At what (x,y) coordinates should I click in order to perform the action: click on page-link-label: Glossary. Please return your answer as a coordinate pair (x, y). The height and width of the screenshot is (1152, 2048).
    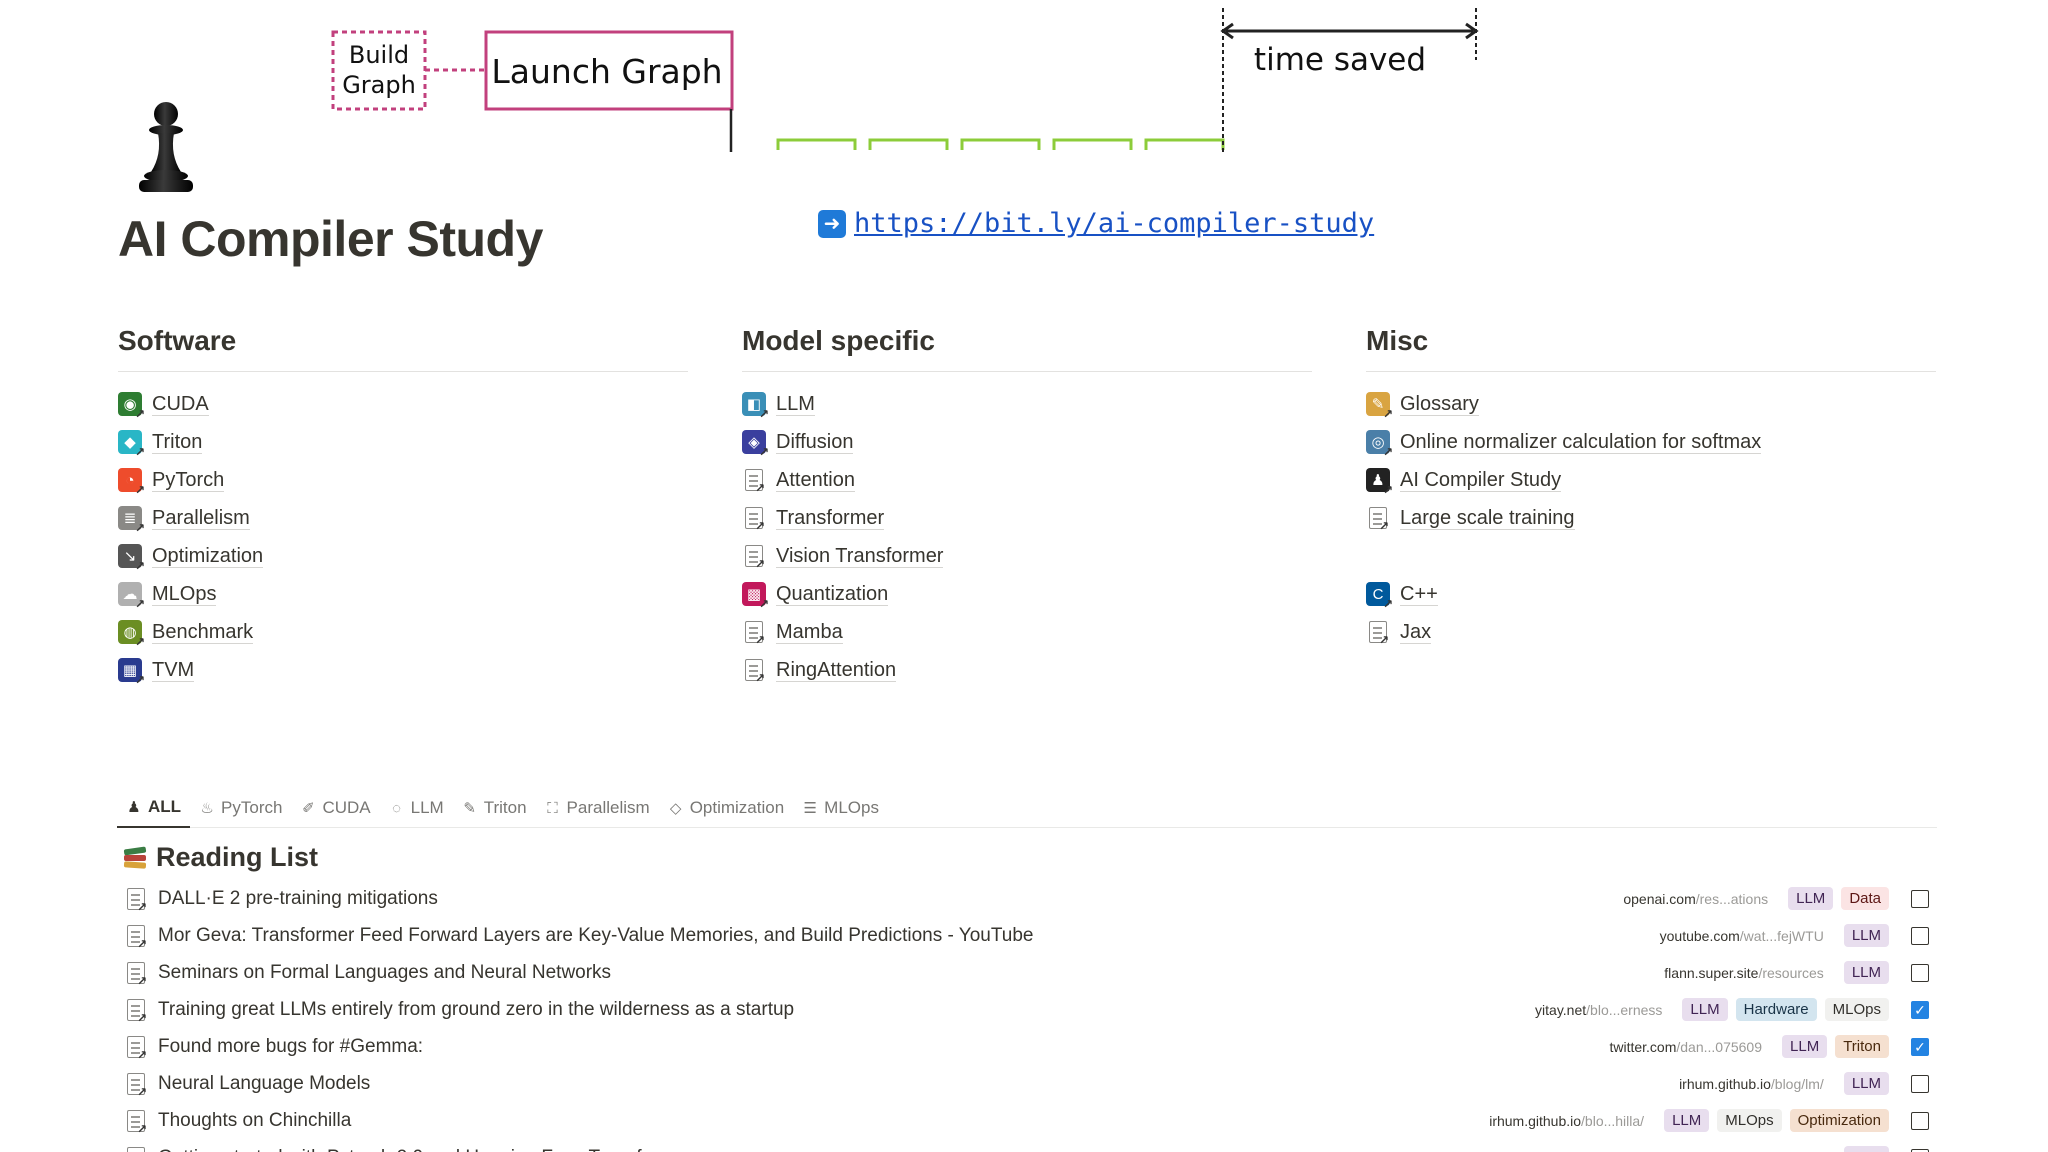
    Looking at the image, I should click on (1439, 404).